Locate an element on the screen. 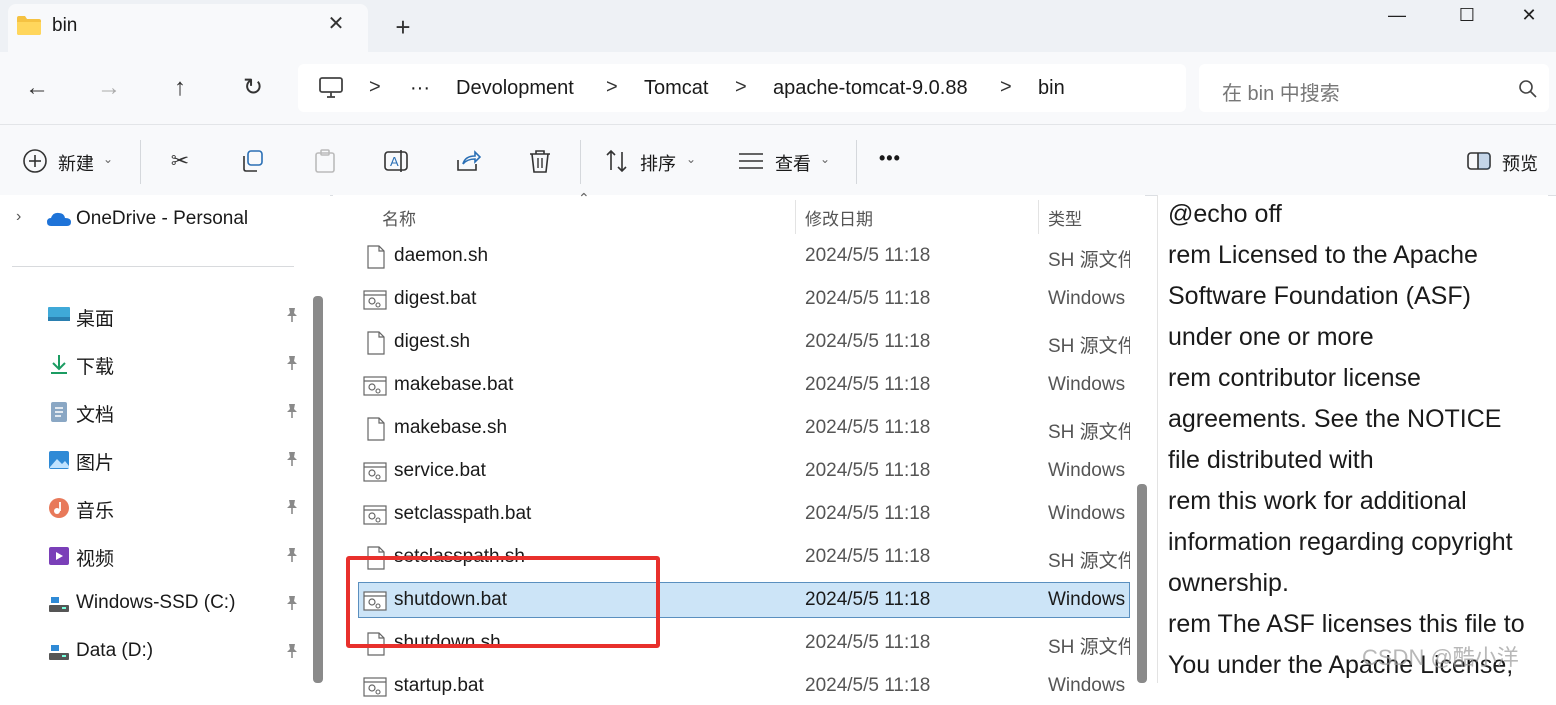 The image size is (1556, 705). sort-button: 排序 is located at coordinates (658, 163).